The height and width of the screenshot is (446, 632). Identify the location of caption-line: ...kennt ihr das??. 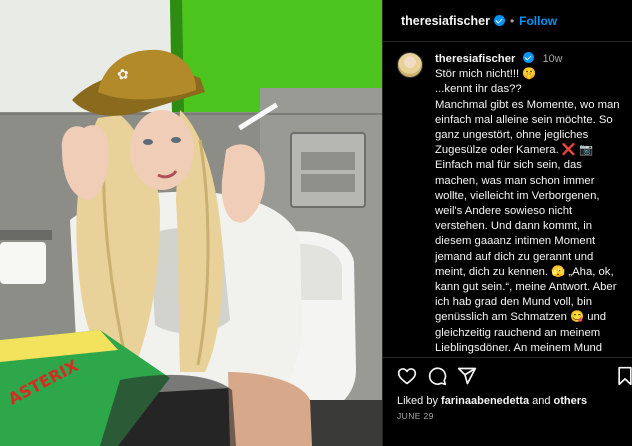
(478, 89).